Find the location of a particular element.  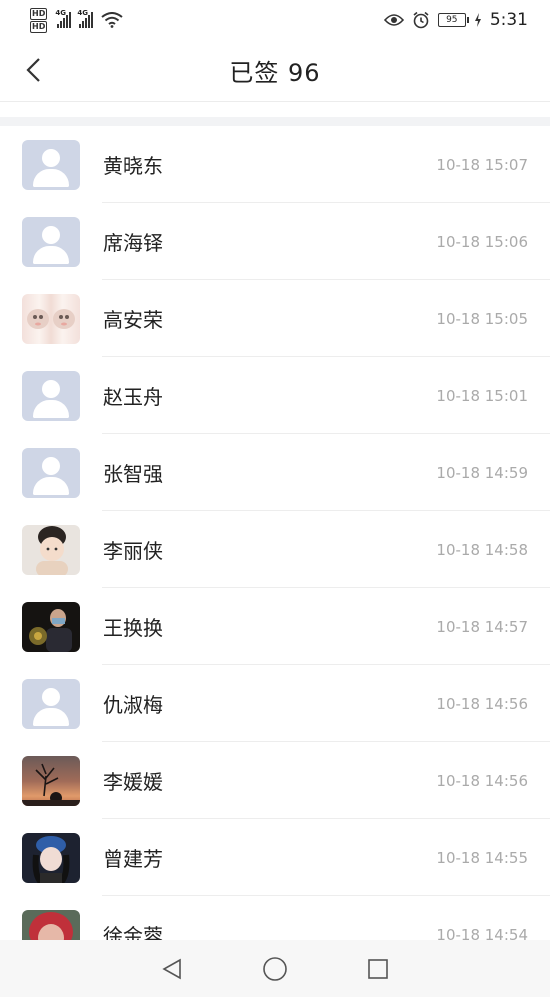

back-button is located at coordinates (34, 70).